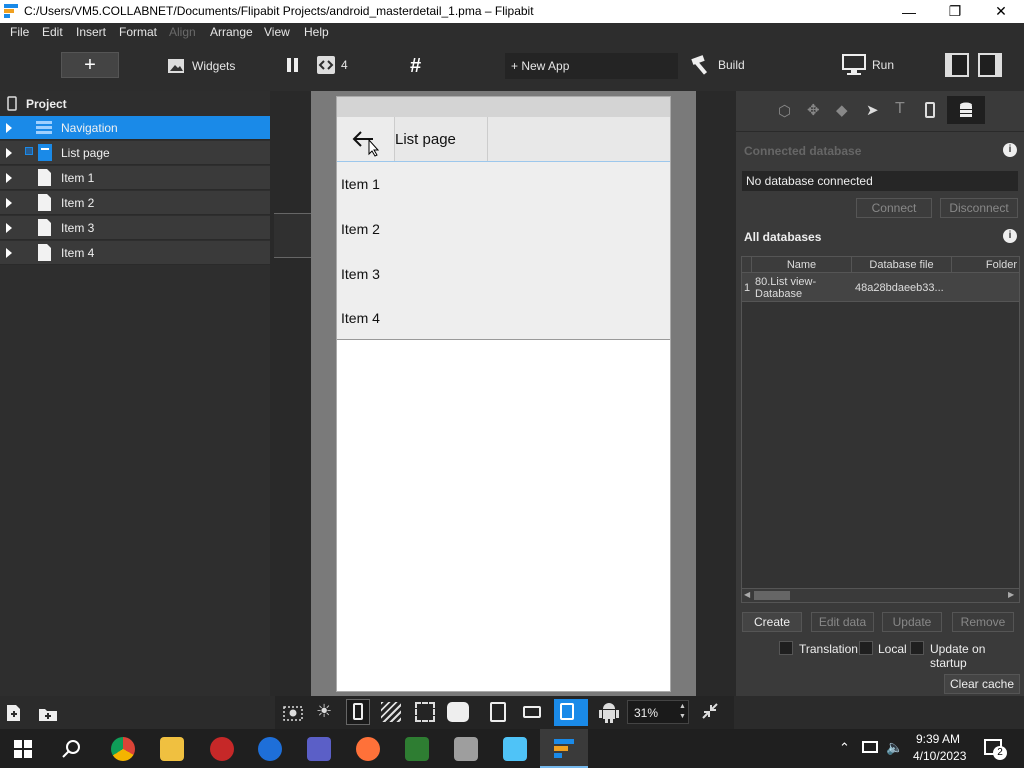 Image resolution: width=1024 pixels, height=768 pixels. I want to click on column-header-folder: Folder, so click(985, 265).